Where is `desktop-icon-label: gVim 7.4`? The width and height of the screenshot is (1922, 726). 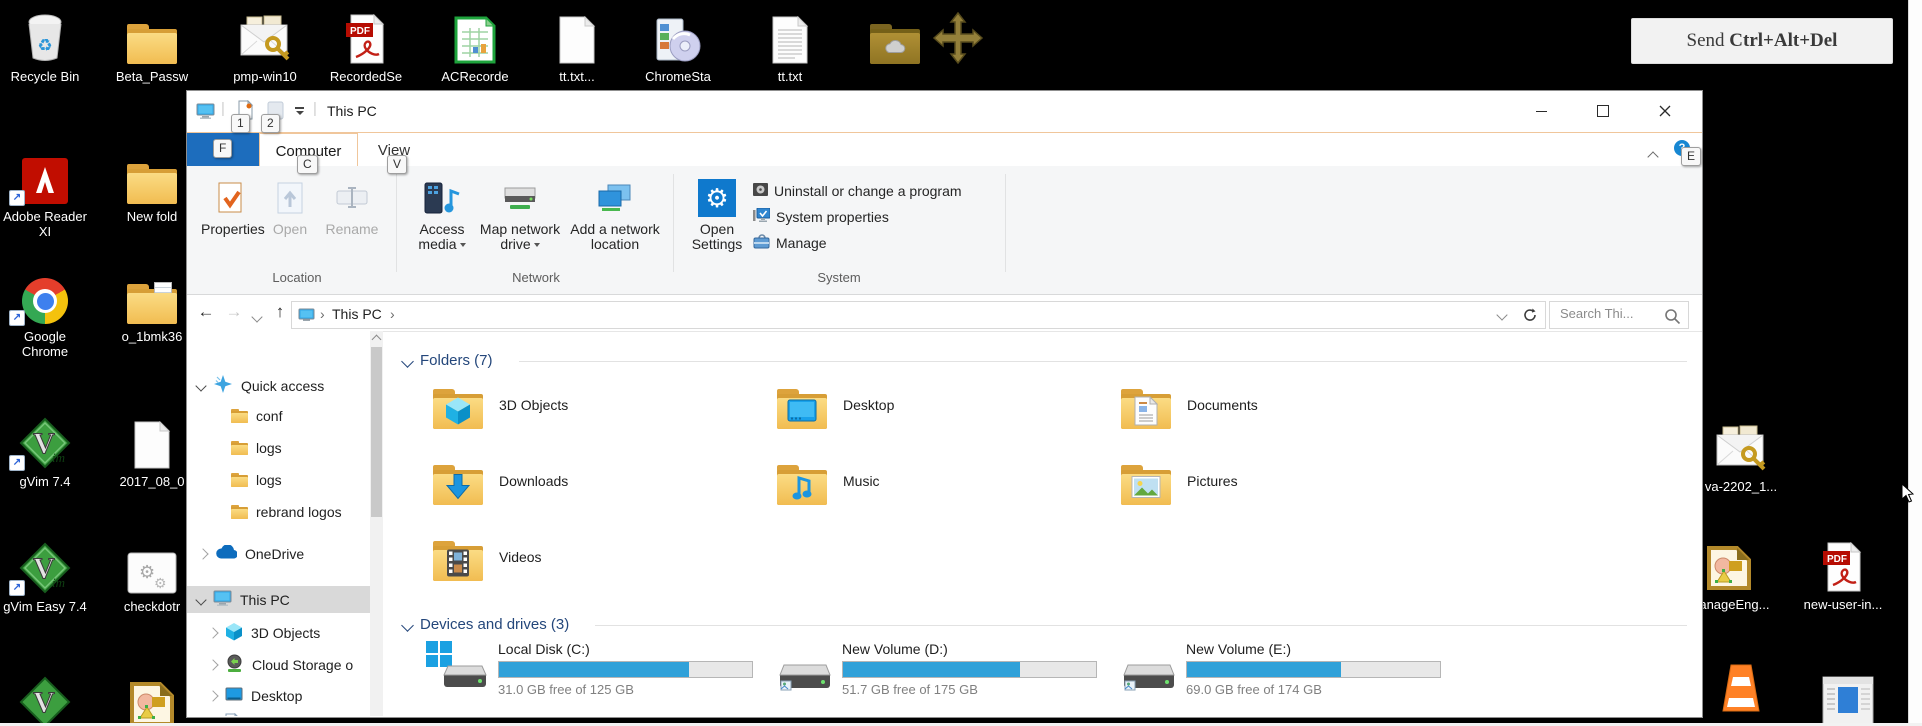
desktop-icon-label: gVim 7.4 is located at coordinates (45, 481).